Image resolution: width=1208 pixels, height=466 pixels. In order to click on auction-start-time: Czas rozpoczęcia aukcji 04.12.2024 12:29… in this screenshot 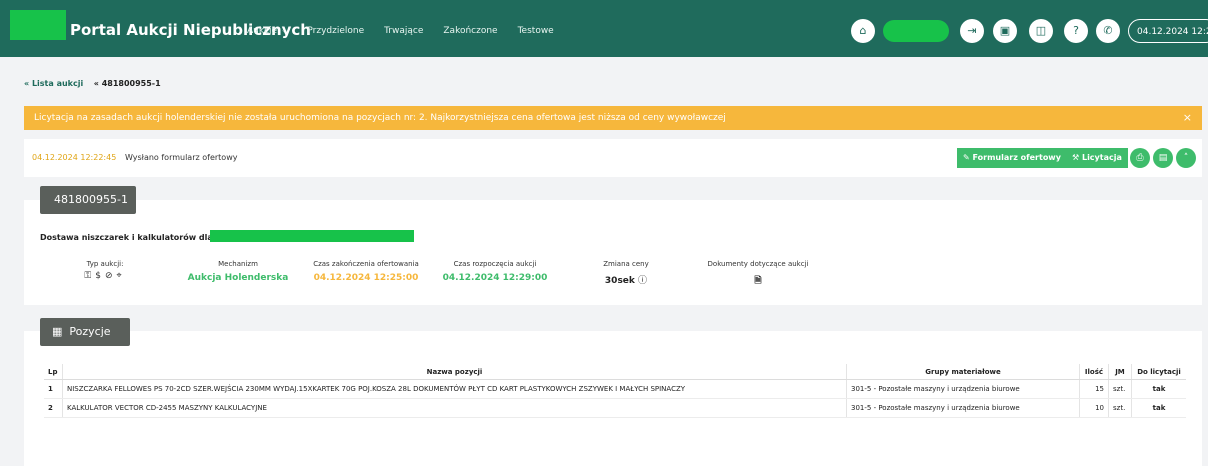, I will do `click(495, 271)`.